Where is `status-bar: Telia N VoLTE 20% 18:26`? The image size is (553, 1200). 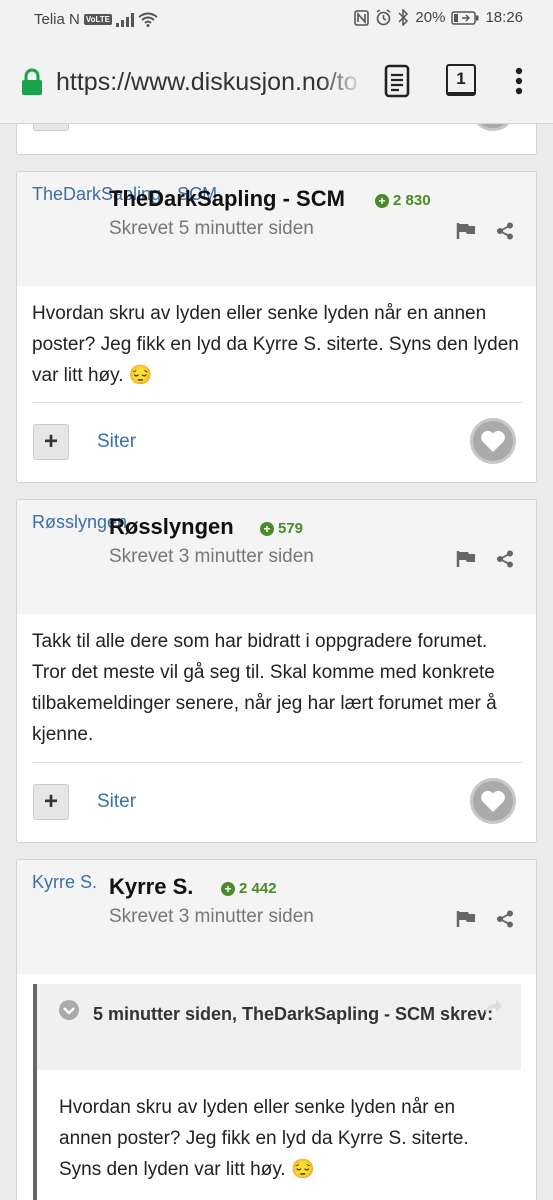
status-bar: Telia N VoLTE 20% 18:26 is located at coordinates (276, 20).